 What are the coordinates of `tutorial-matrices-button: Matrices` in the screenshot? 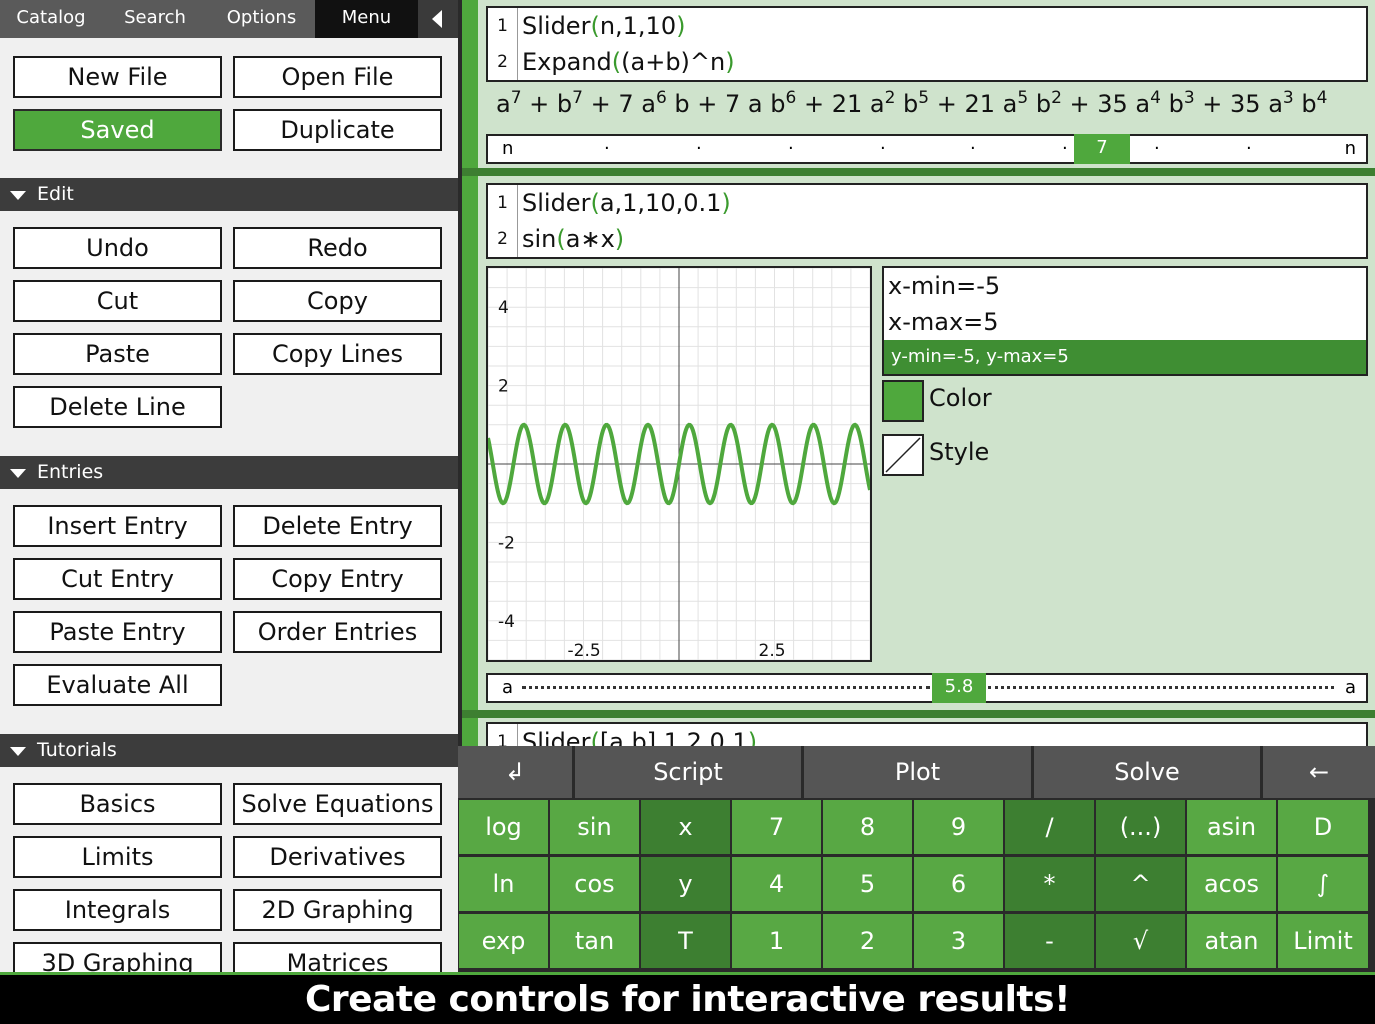 It's located at (337, 957).